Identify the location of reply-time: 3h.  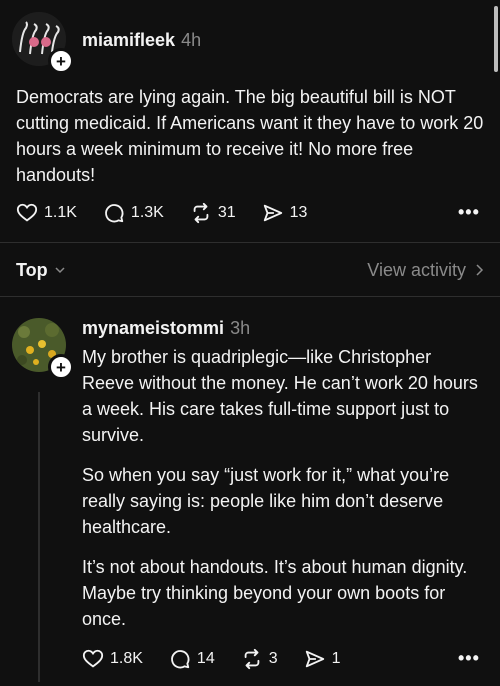
(240, 328).